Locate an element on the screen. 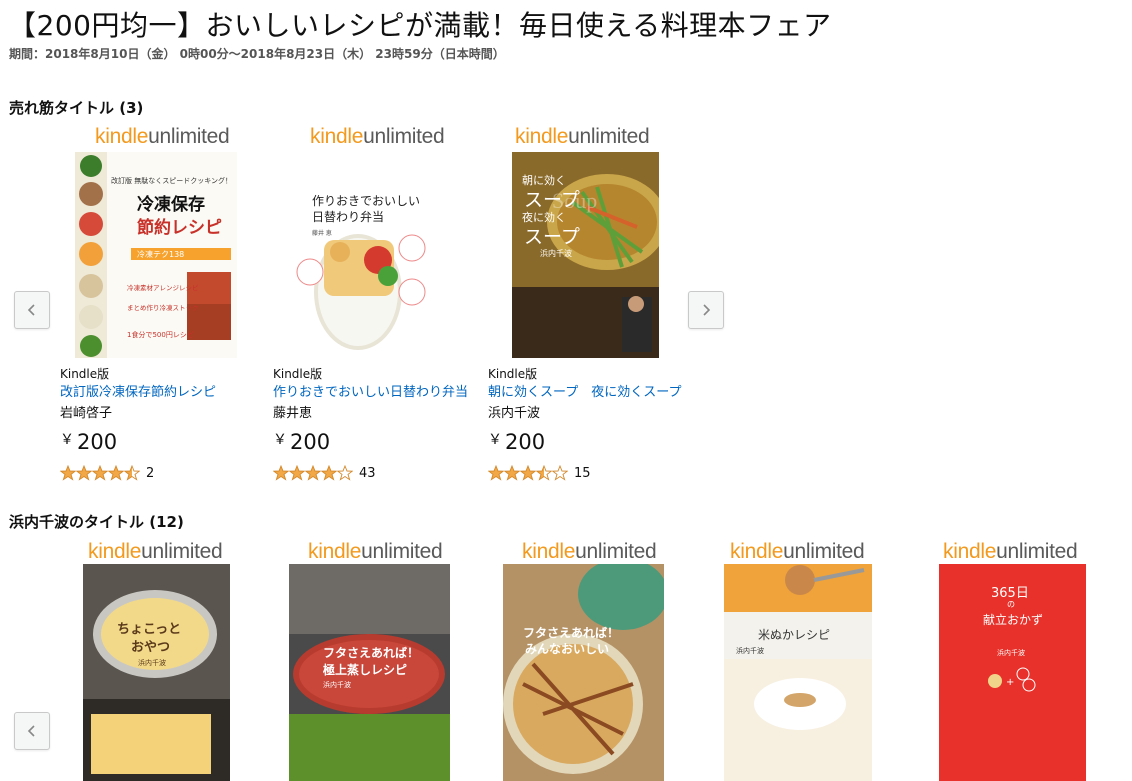 The image size is (1132, 781). cover-title: スープ is located at coordinates (552, 237).